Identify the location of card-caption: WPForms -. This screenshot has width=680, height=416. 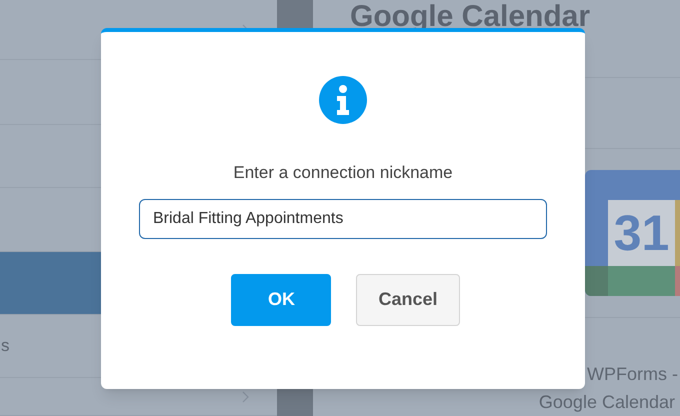
(632, 374).